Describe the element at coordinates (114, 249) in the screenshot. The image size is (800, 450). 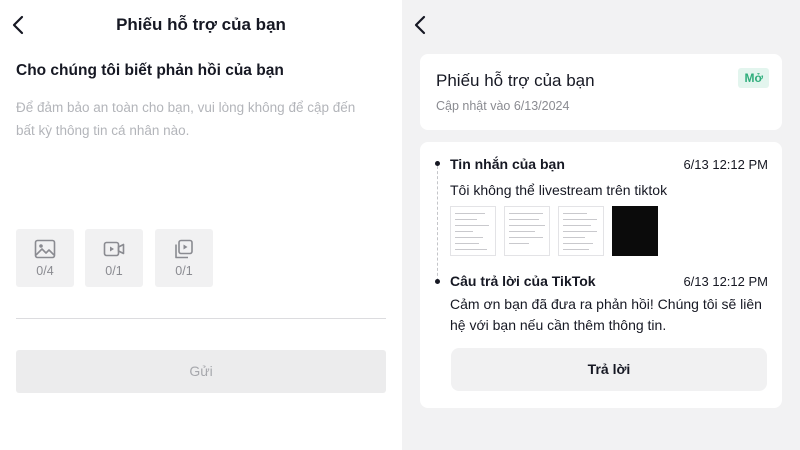
I see `video-icon` at that location.